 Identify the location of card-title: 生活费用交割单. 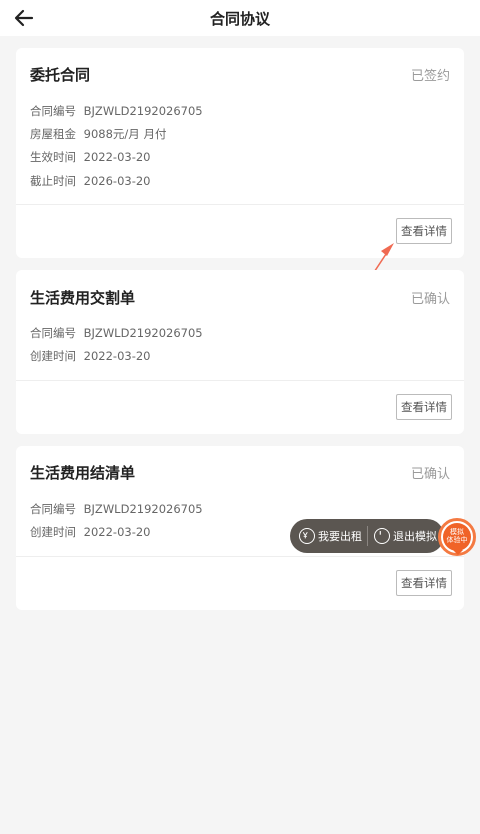
(83, 298).